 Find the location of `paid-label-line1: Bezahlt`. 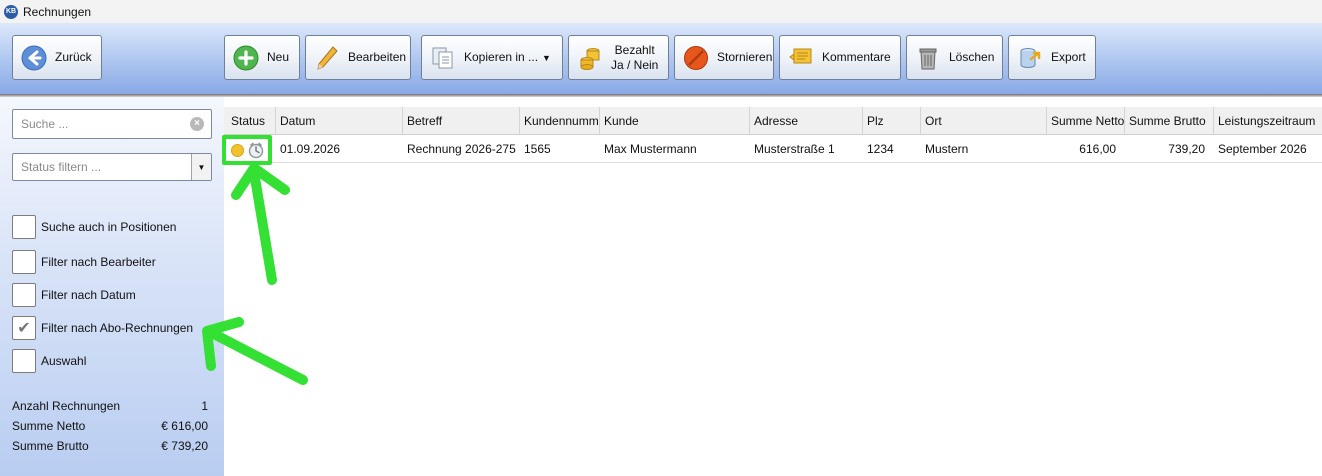

paid-label-line1: Bezahlt is located at coordinates (634, 49).